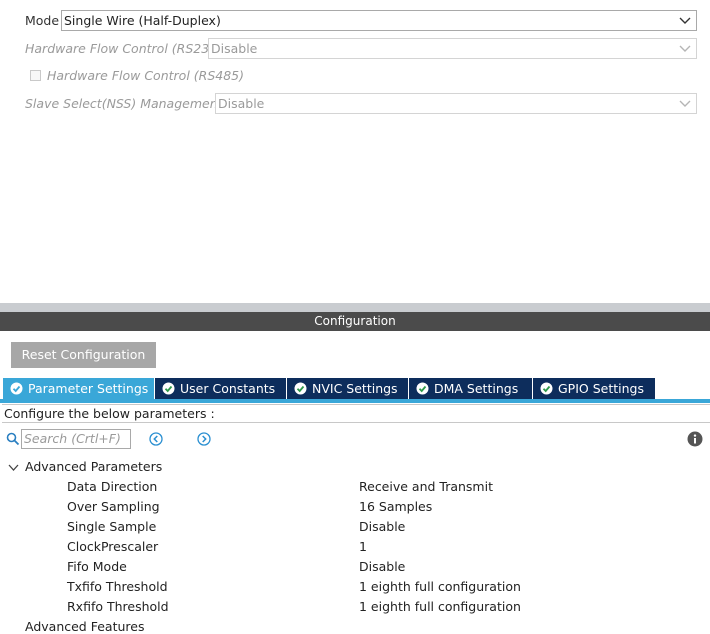 This screenshot has width=710, height=634. What do you see at coordinates (118, 606) in the screenshot?
I see `param-name: Rxfifo Threshold` at bounding box center [118, 606].